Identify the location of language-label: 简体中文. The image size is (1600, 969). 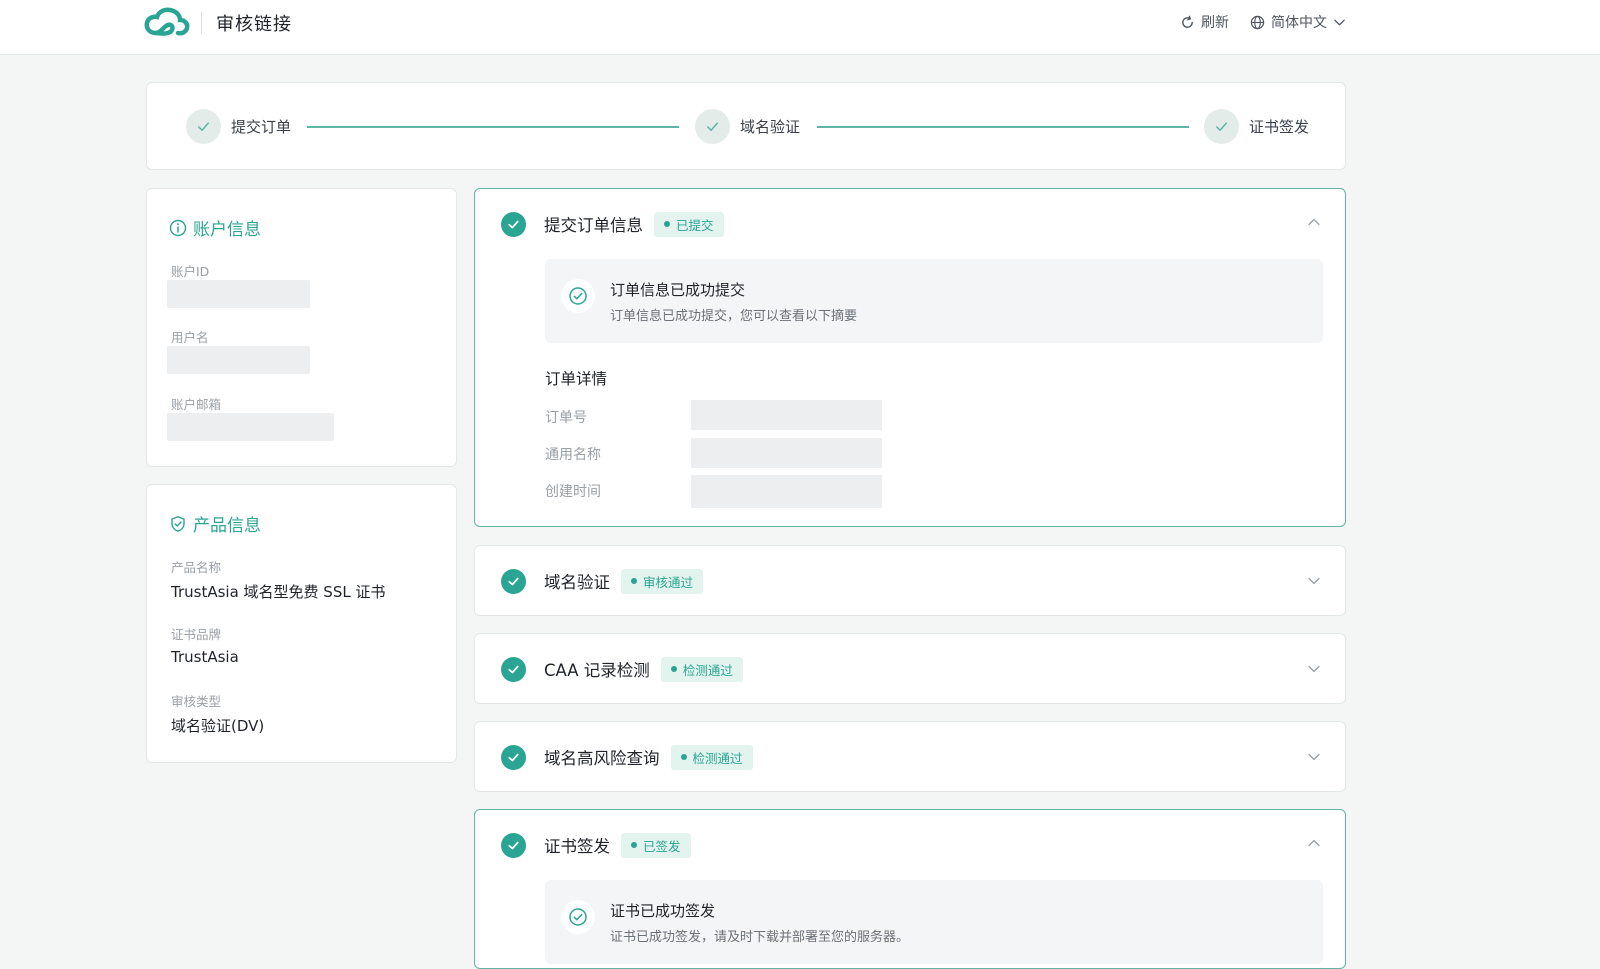
(1299, 23).